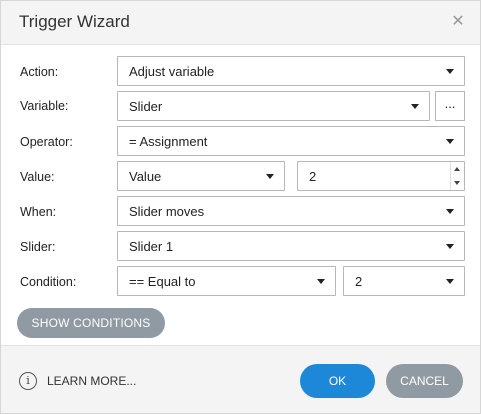 The image size is (481, 414). Describe the element at coordinates (46, 142) in the screenshot. I see `operator-label: Operator:` at that location.